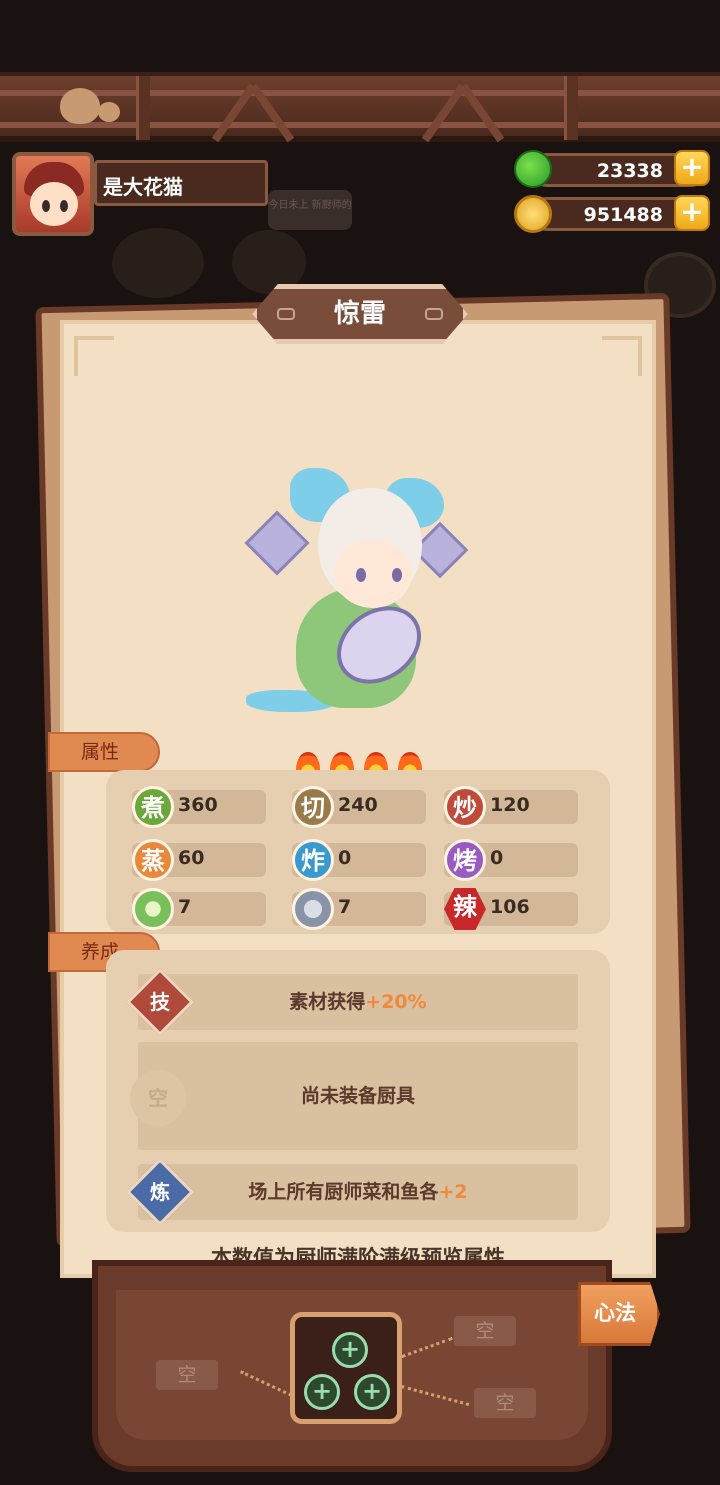 The height and width of the screenshot is (1485, 720). Describe the element at coordinates (327, 1002) in the screenshot. I see `skill-text: 素材获得` at that location.